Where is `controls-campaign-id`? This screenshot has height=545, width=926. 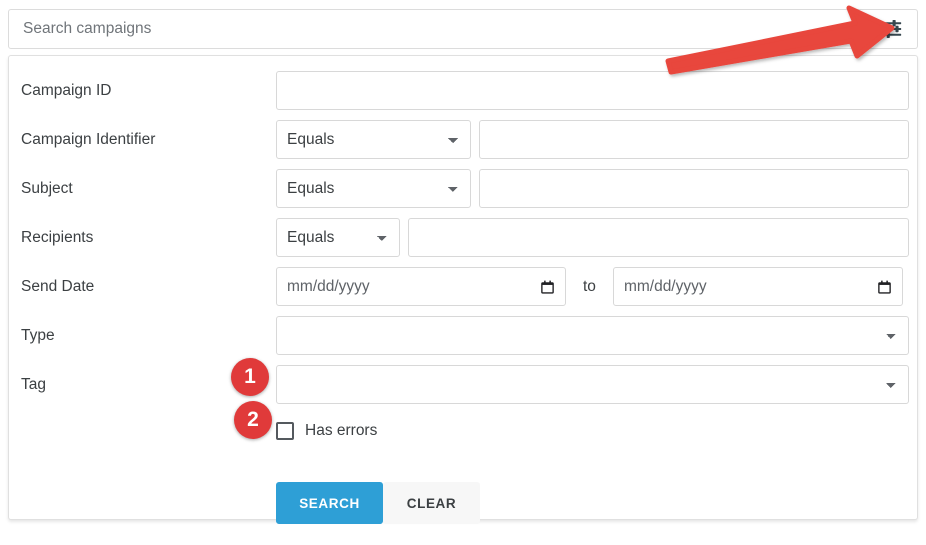
controls-campaign-id is located at coordinates (592, 90).